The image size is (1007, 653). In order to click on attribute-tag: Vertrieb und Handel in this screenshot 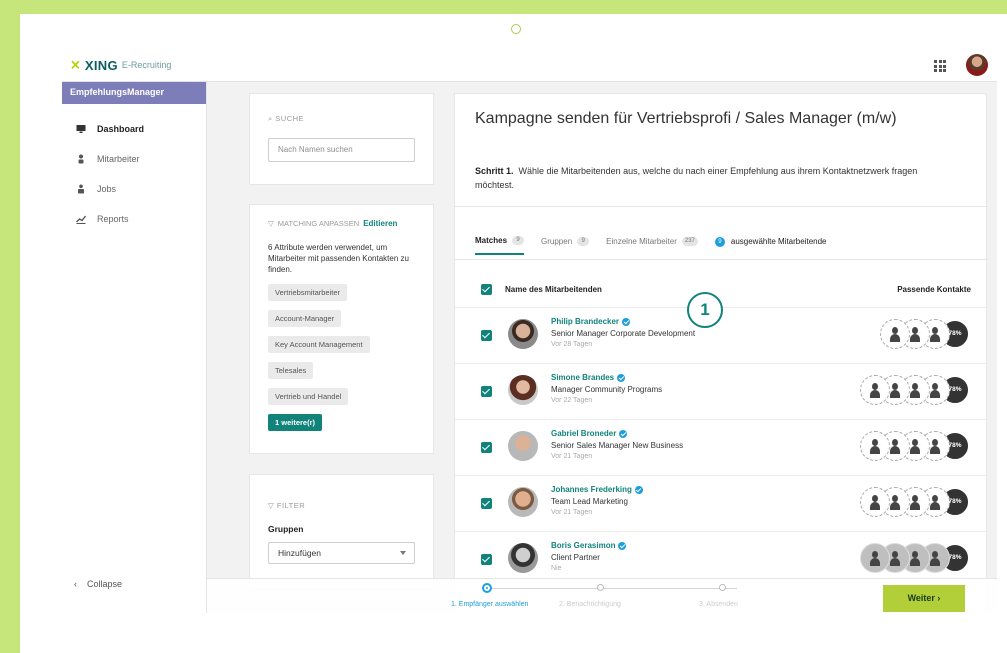, I will do `click(308, 396)`.